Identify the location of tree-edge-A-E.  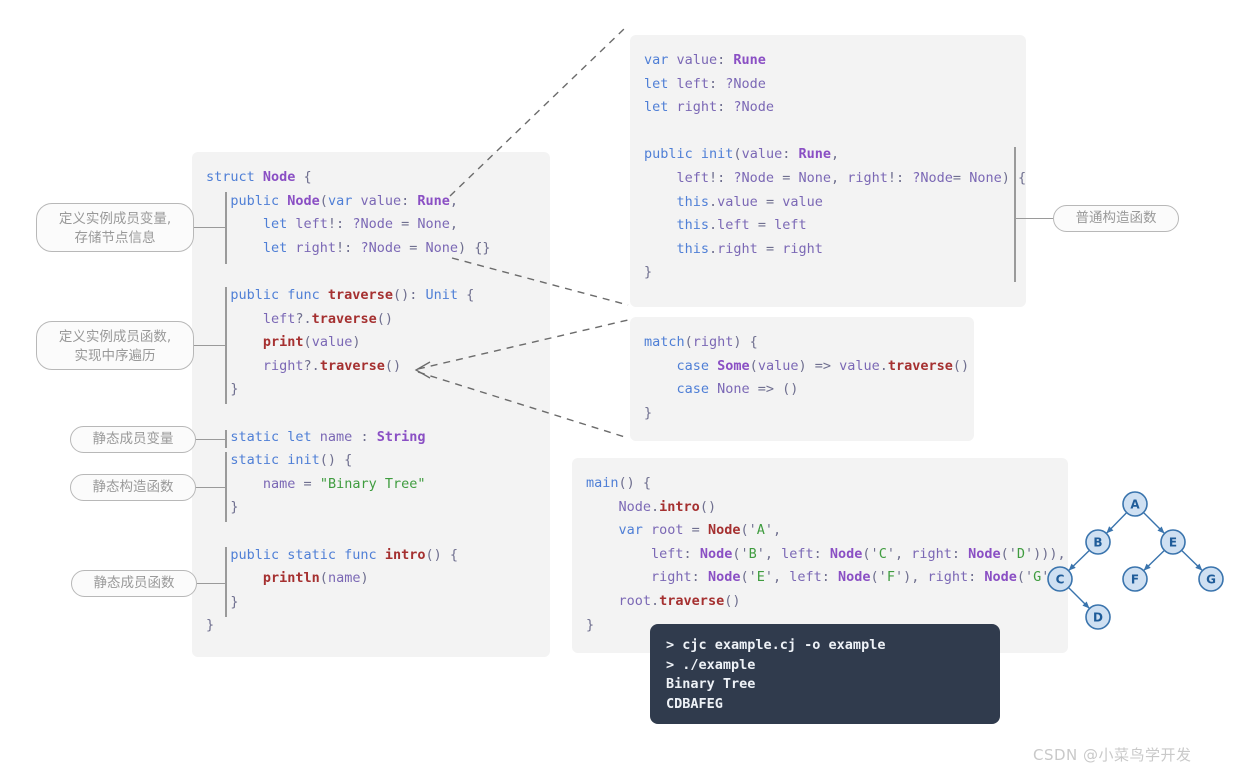
(1154, 523).